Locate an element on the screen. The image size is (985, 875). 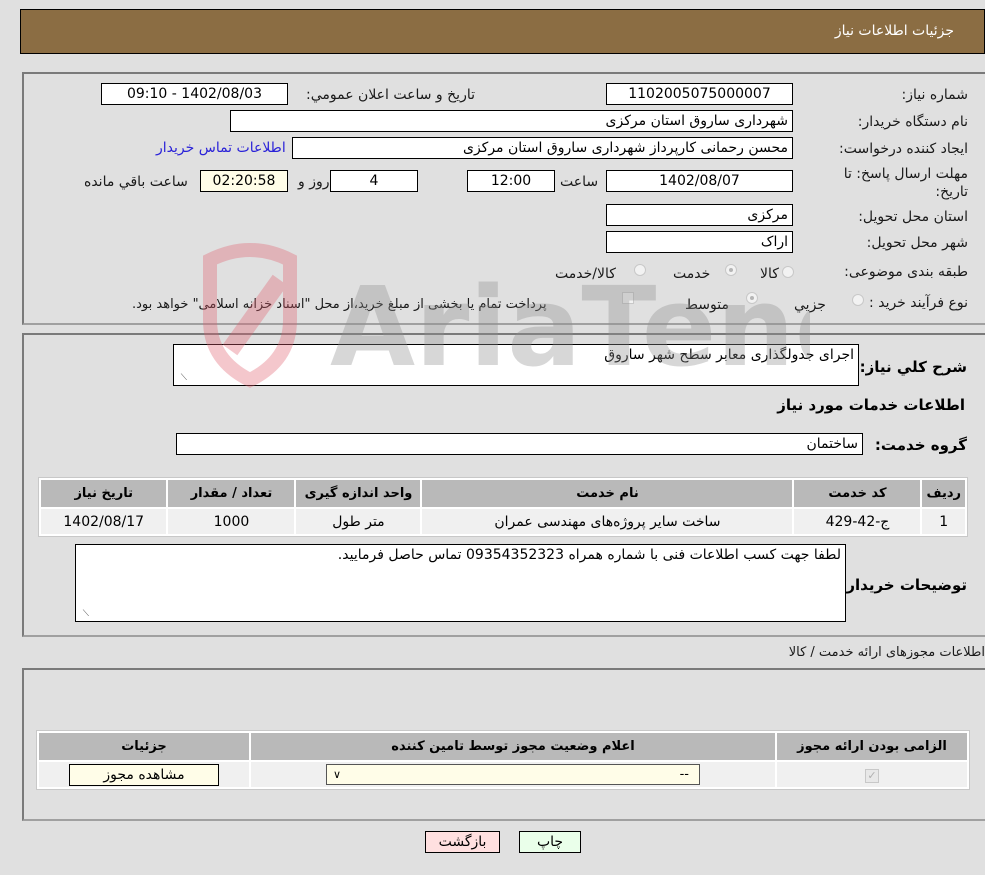
city-field: اراک is located at coordinates (699, 242).